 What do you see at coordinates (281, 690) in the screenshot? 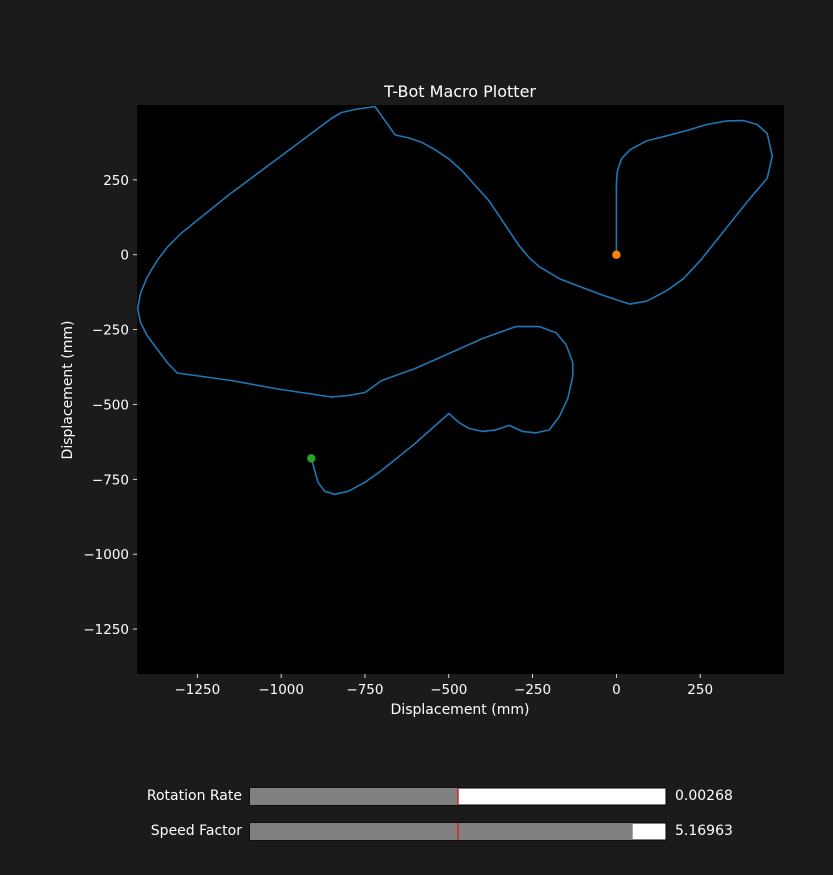
I see `x-tick-label: −1000` at bounding box center [281, 690].